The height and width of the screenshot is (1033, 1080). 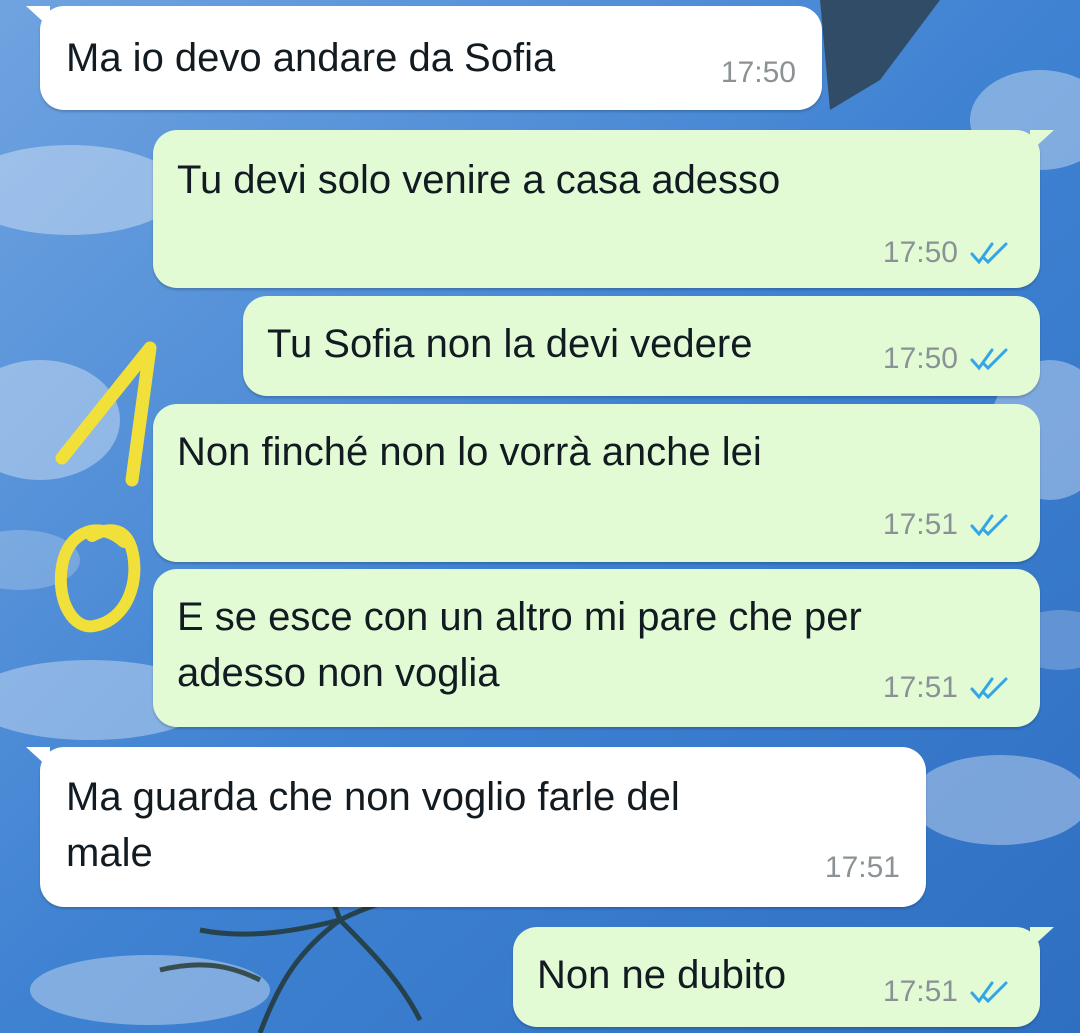 I want to click on message-text-line: adesso non voglia, so click(x=338, y=673).